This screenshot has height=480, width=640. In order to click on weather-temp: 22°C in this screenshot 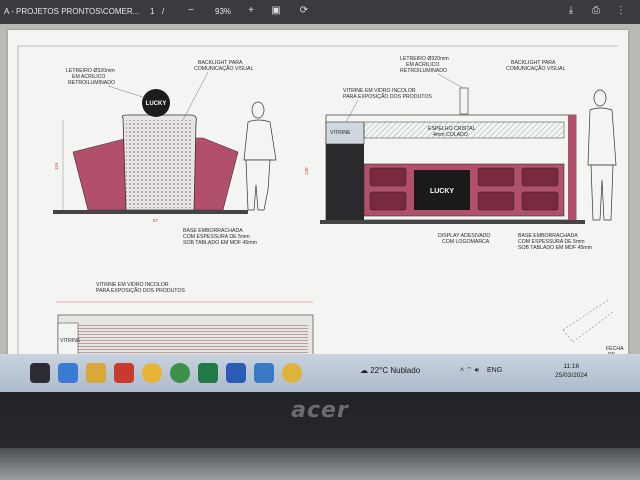, I will do `click(379, 370)`.